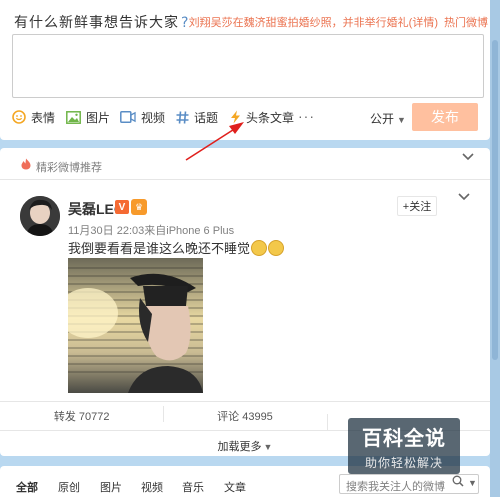 The height and width of the screenshot is (497, 500). I want to click on hot-topic: 刘翔吴莎在魏济甜蜜拍婚纱照，并非举行婚礼(详情) 热门微博, so click(338, 22).